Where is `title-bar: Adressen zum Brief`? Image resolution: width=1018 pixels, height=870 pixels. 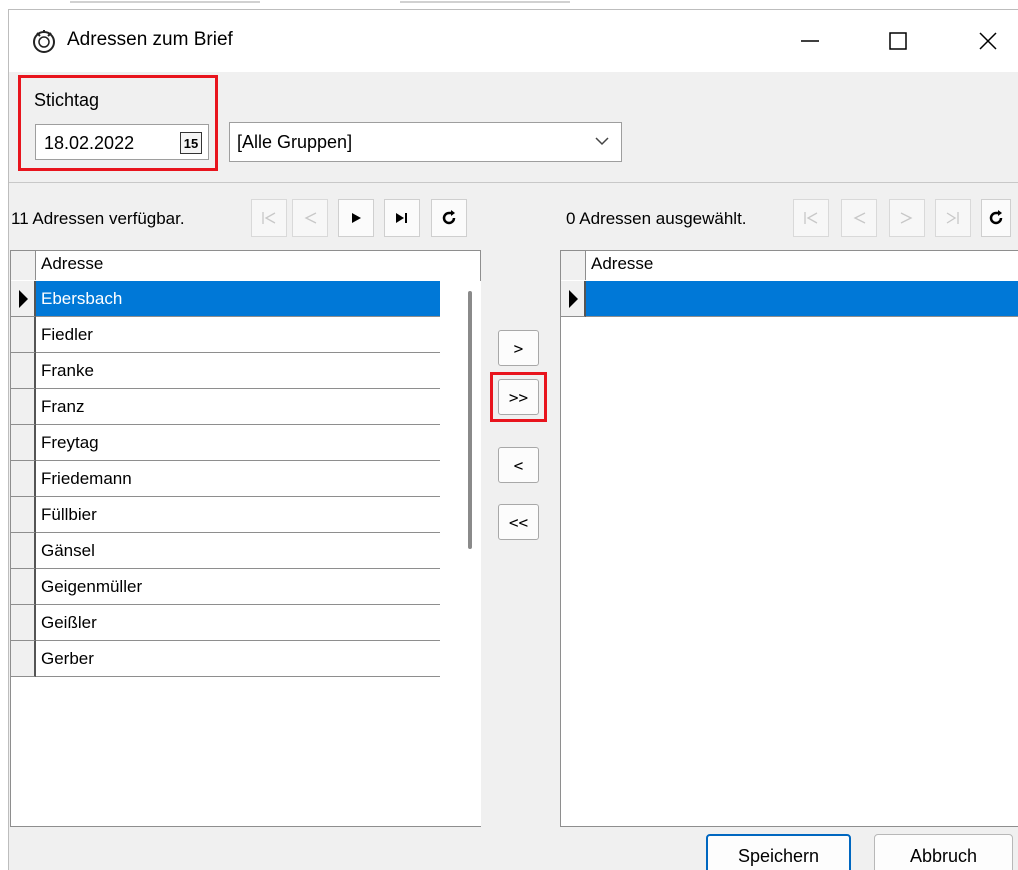 title-bar: Adressen zum Brief is located at coordinates (513, 41).